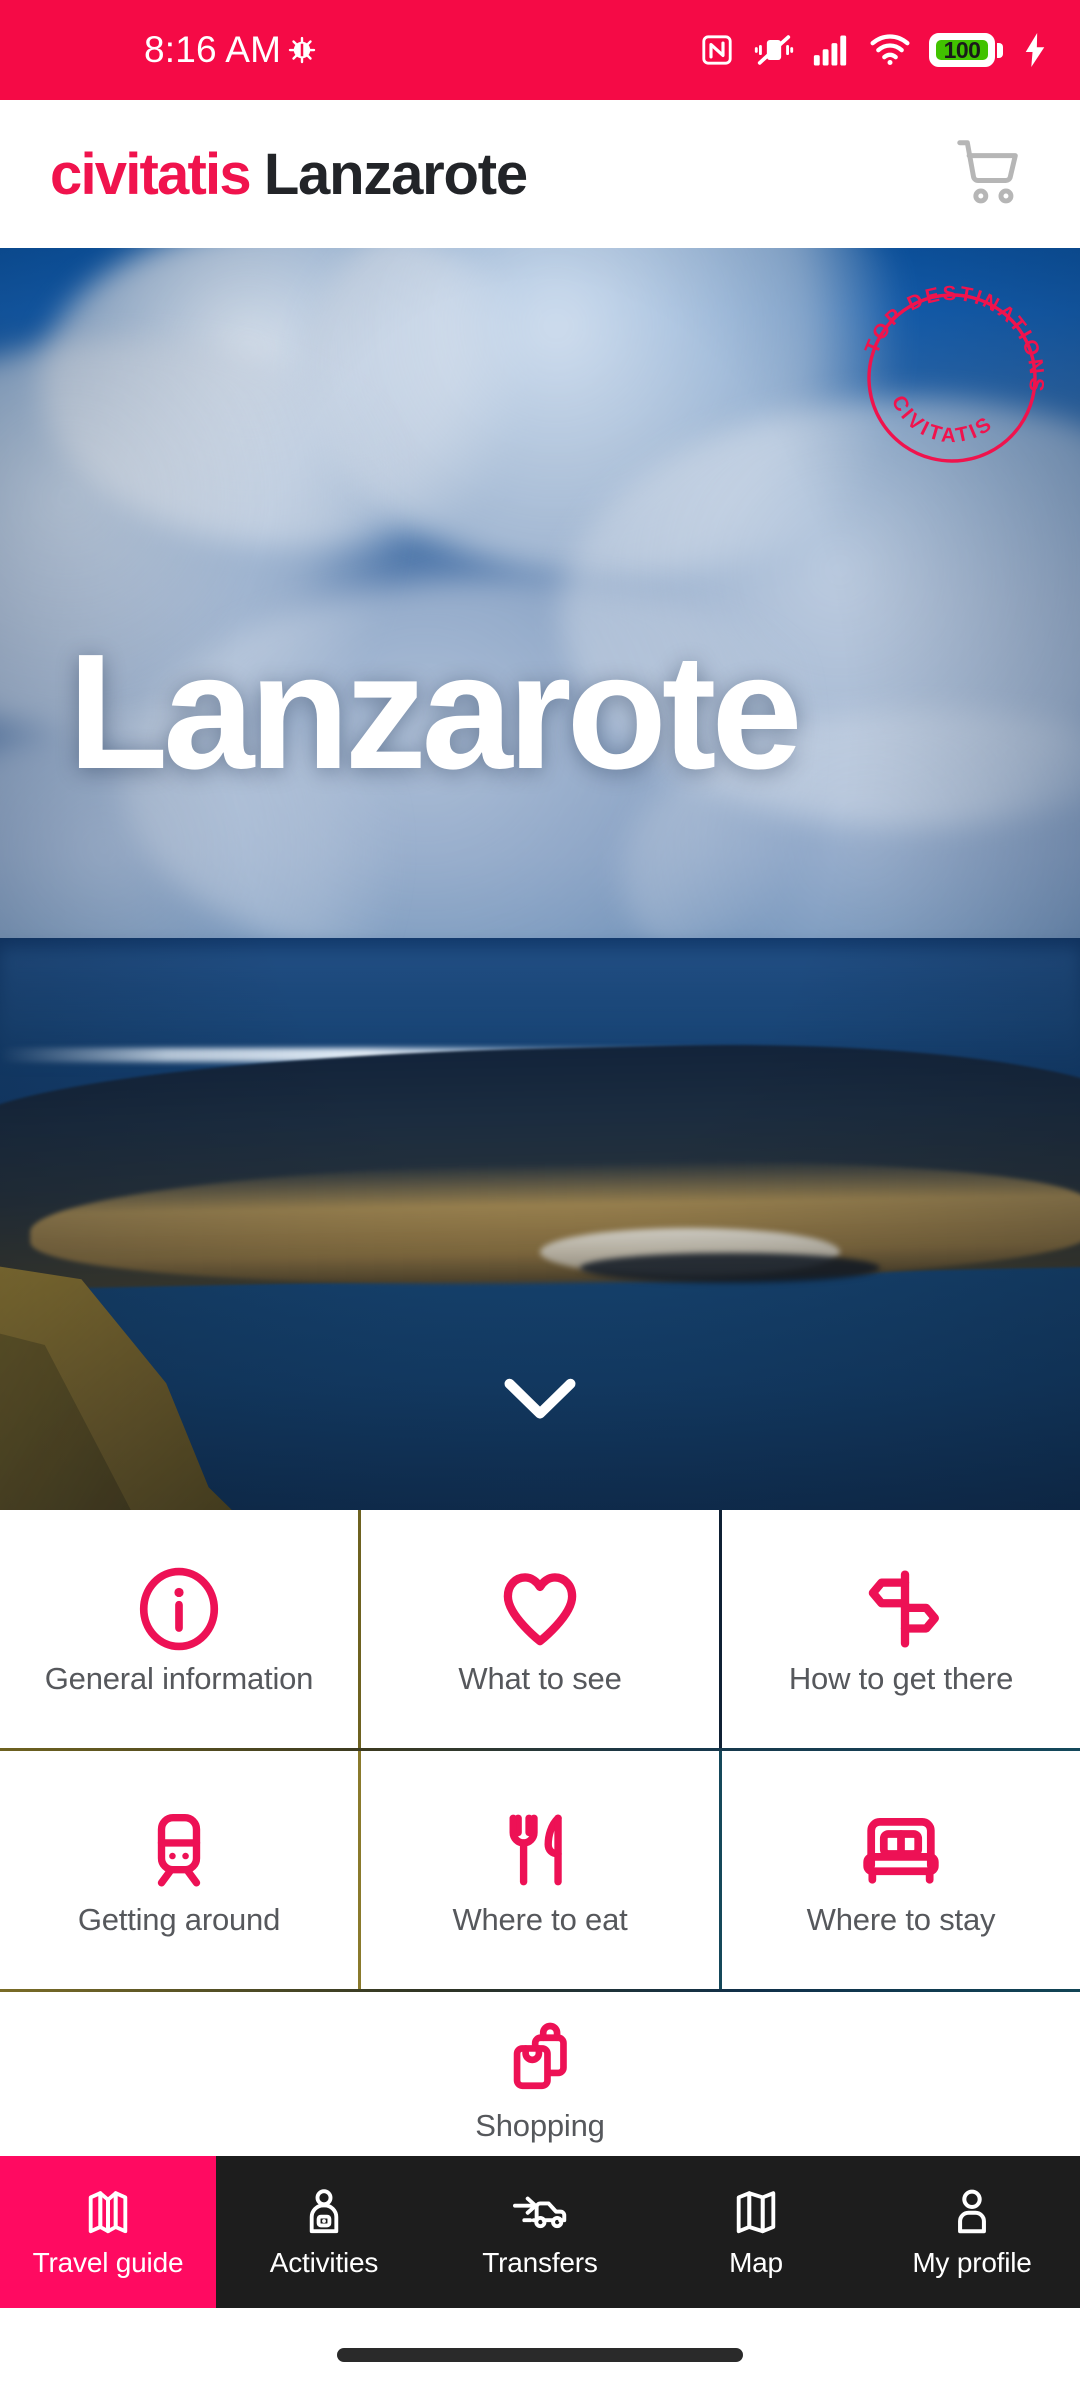  I want to click on menu-tile-what-to-see: What to see, so click(540, 1629).